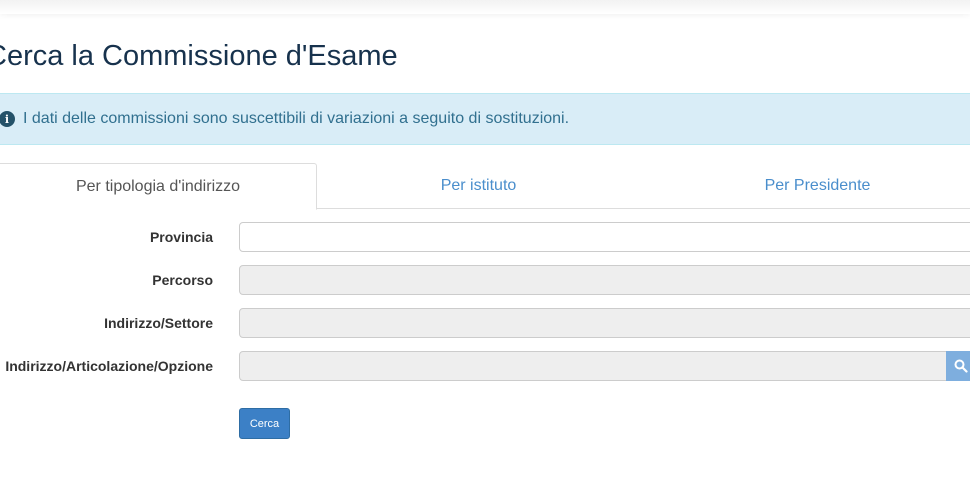  I want to click on search-addon-button, so click(958, 366).